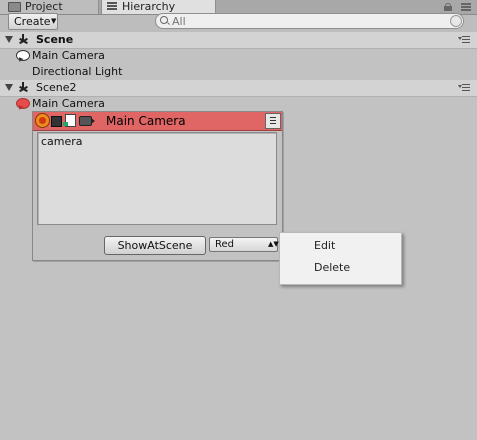  Describe the element at coordinates (56, 121) in the screenshot. I see `cube-icon` at that location.